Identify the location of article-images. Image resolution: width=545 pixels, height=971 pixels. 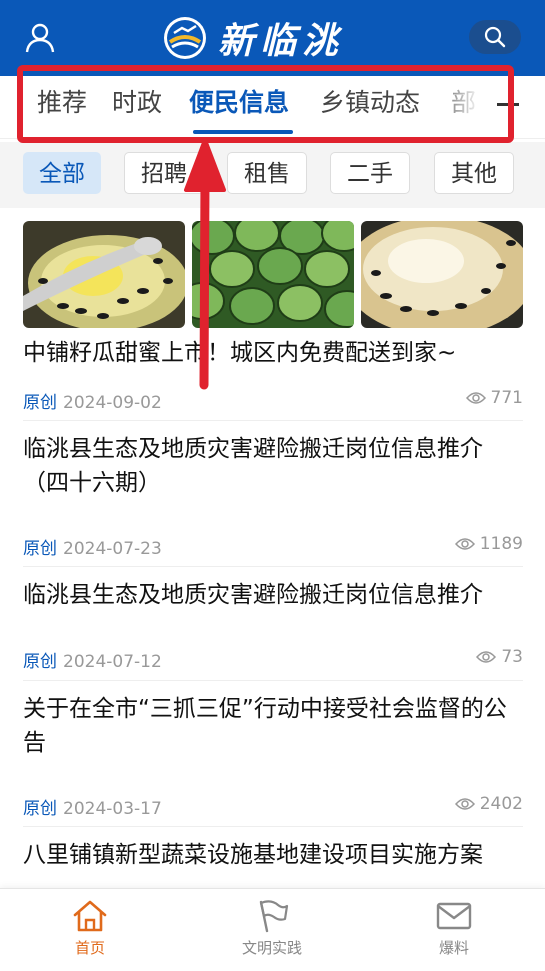
(273, 274).